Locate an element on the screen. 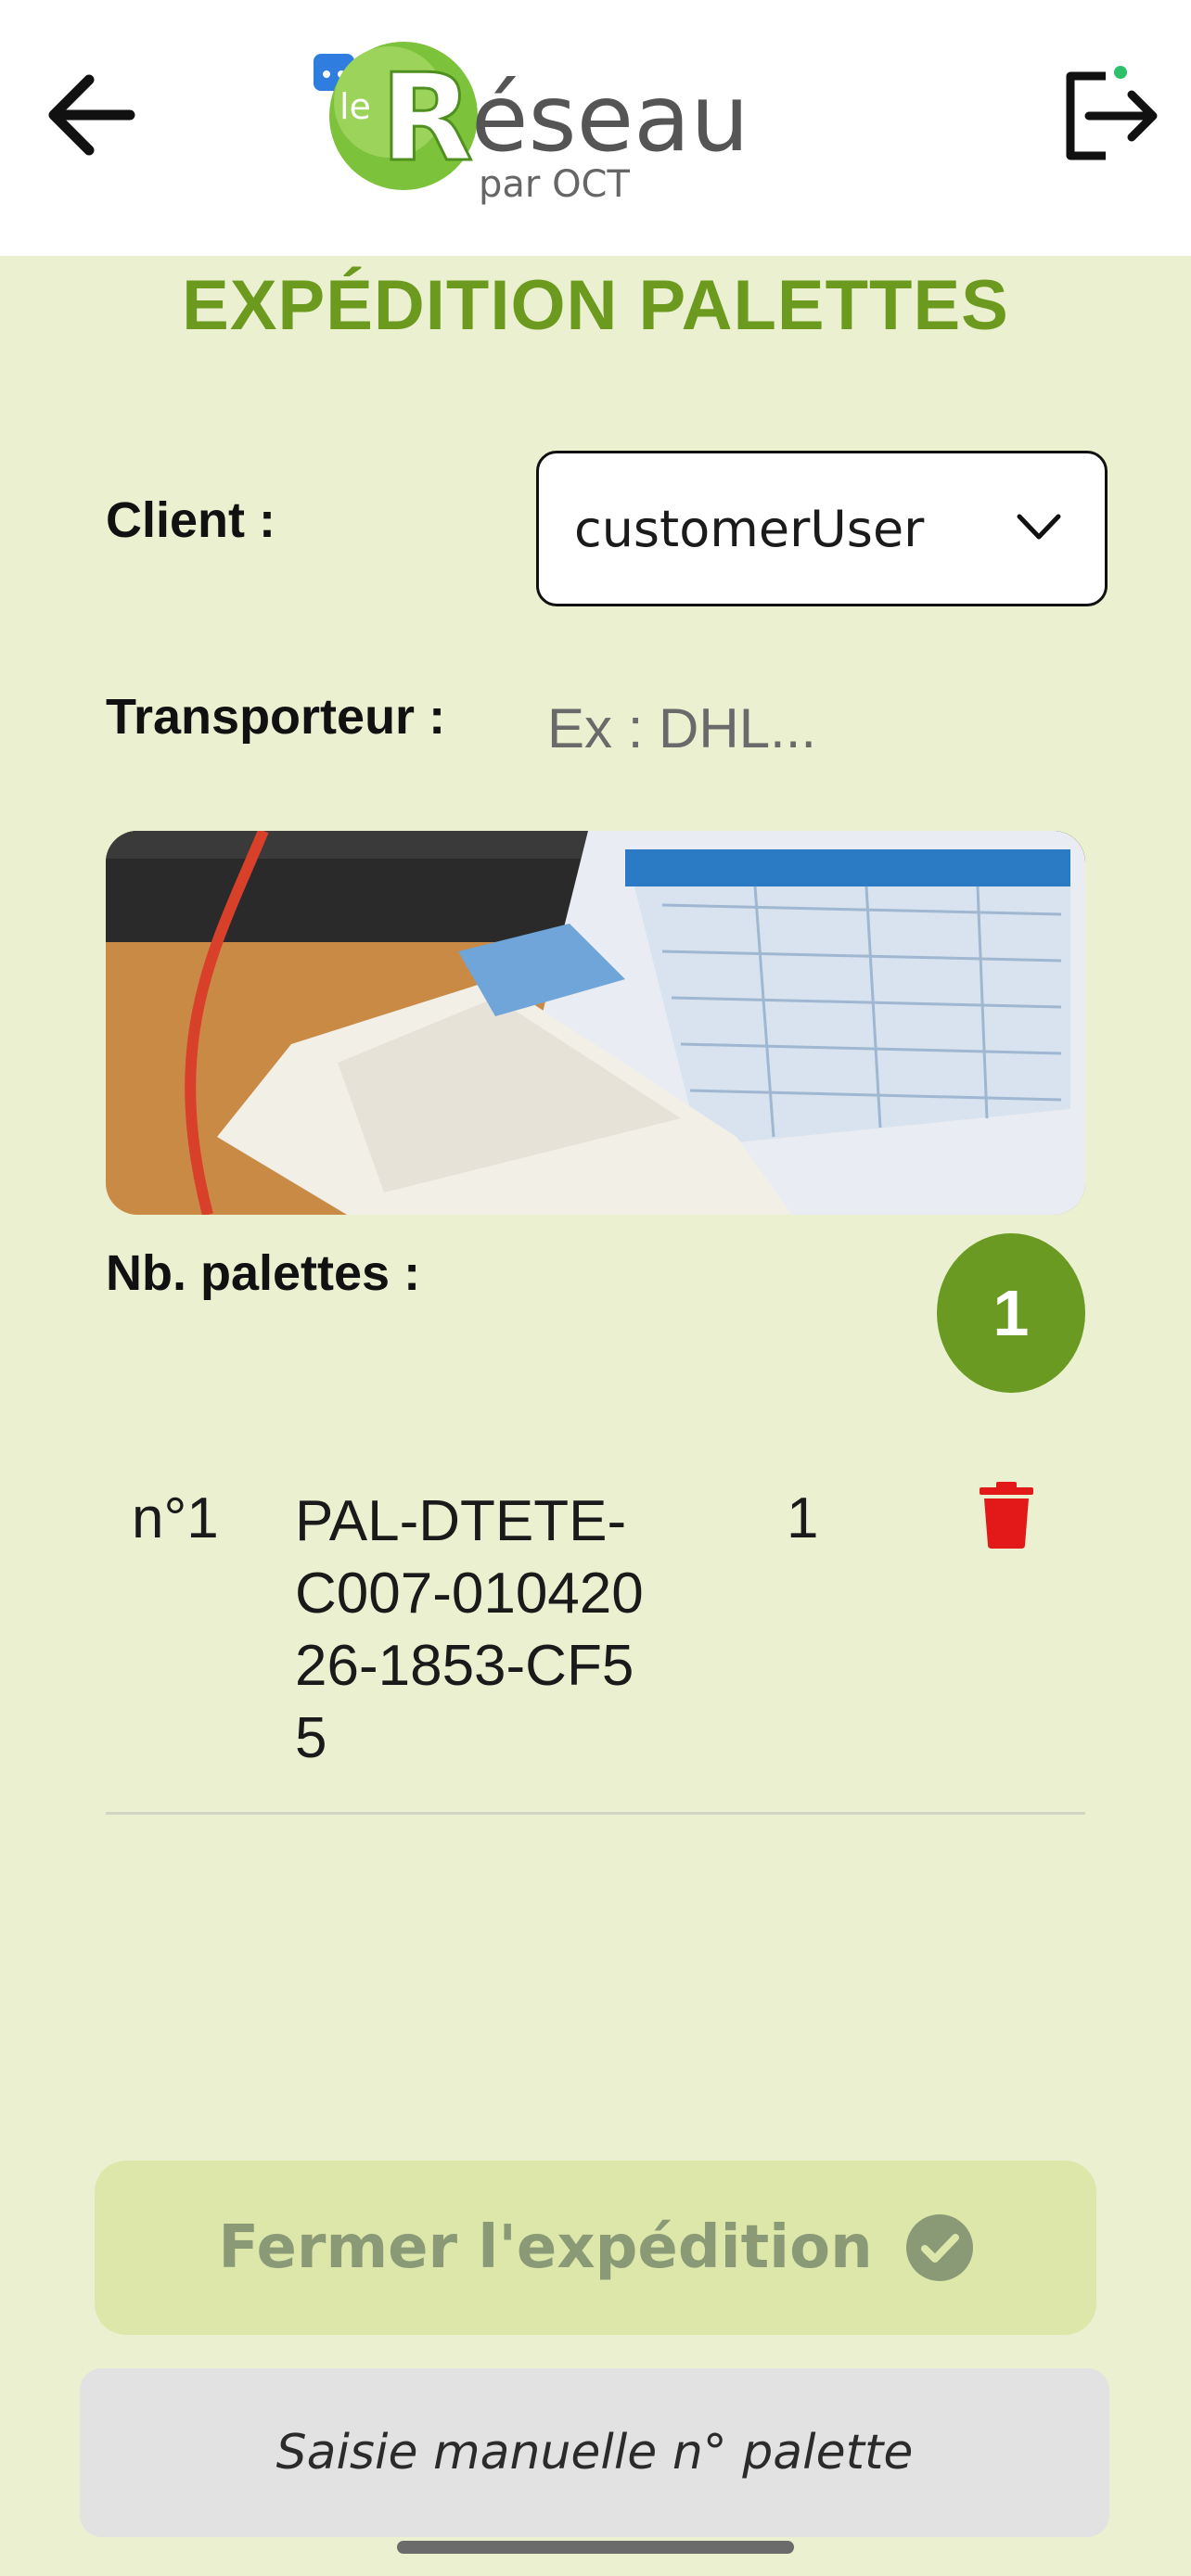 The image size is (1191, 2576). close-shipment-label: Fermer l'expédition is located at coordinates (545, 2247).